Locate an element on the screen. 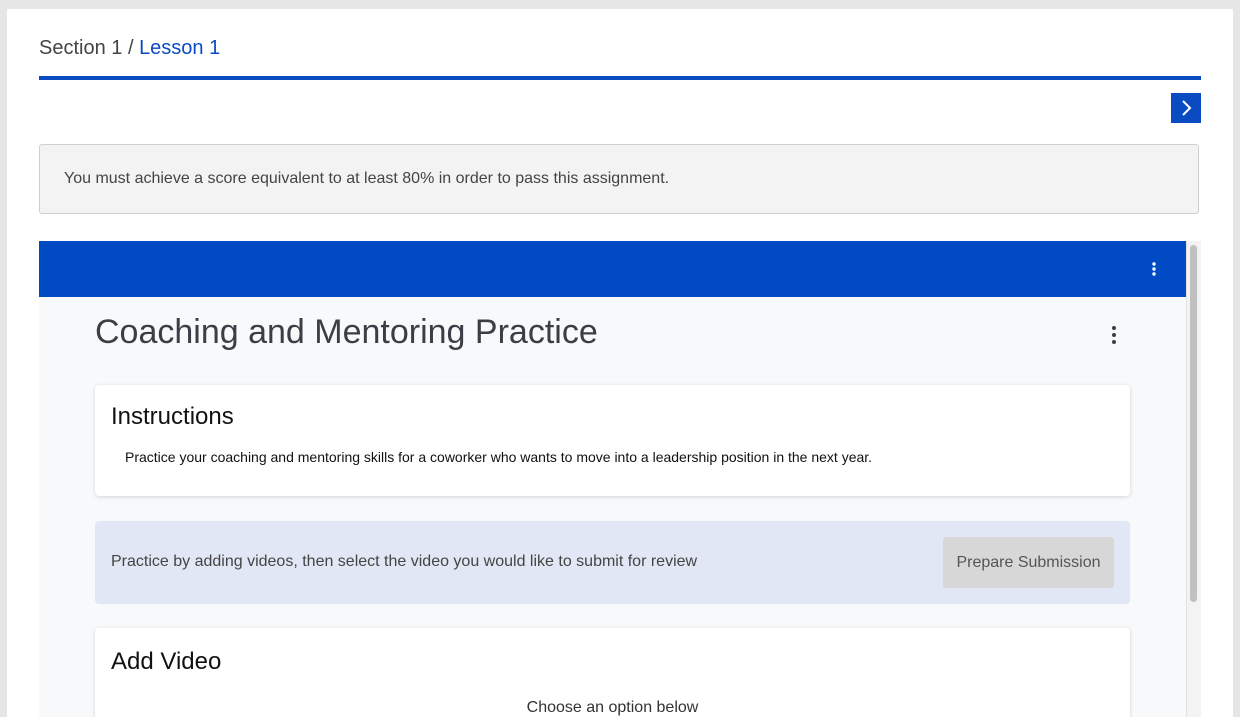 Image resolution: width=1240 pixels, height=717 pixels. add-video-subtext: Choose an option below is located at coordinates (612, 707).